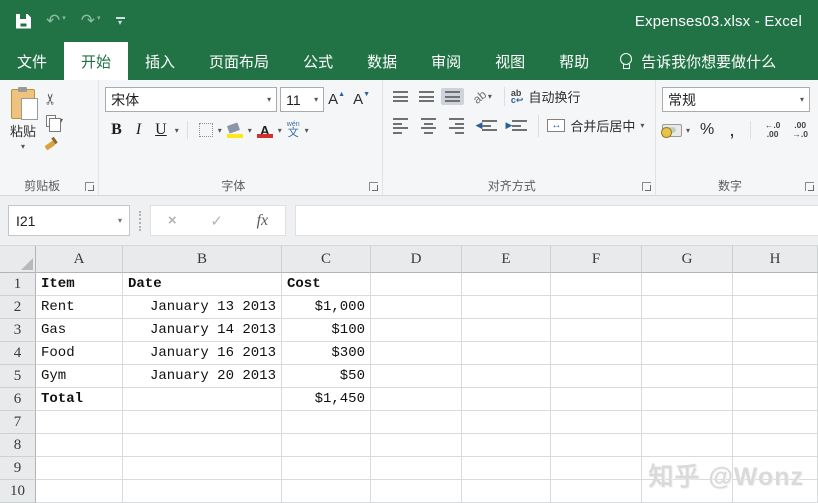 This screenshot has width=818, height=503. Describe the element at coordinates (79, 491) in the screenshot. I see `cell-A10` at that location.